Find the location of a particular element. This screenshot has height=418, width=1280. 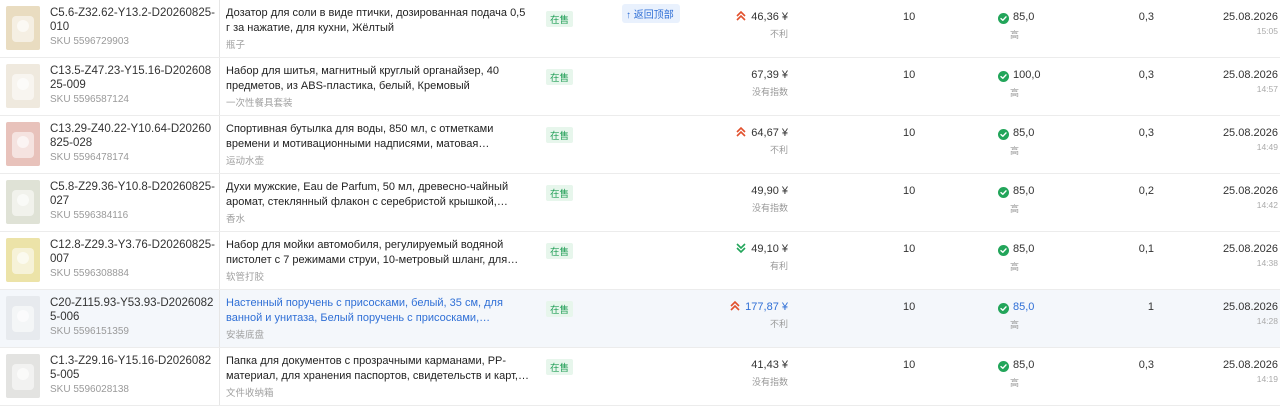

price-index-label: 有利 is located at coordinates (778, 266).